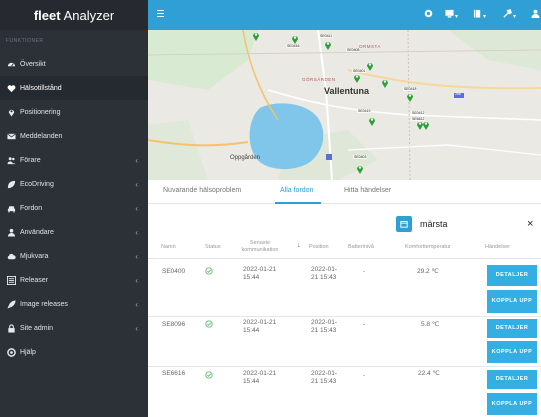  Describe the element at coordinates (174, 271) in the screenshot. I see `cell-name: SE0400` at that location.